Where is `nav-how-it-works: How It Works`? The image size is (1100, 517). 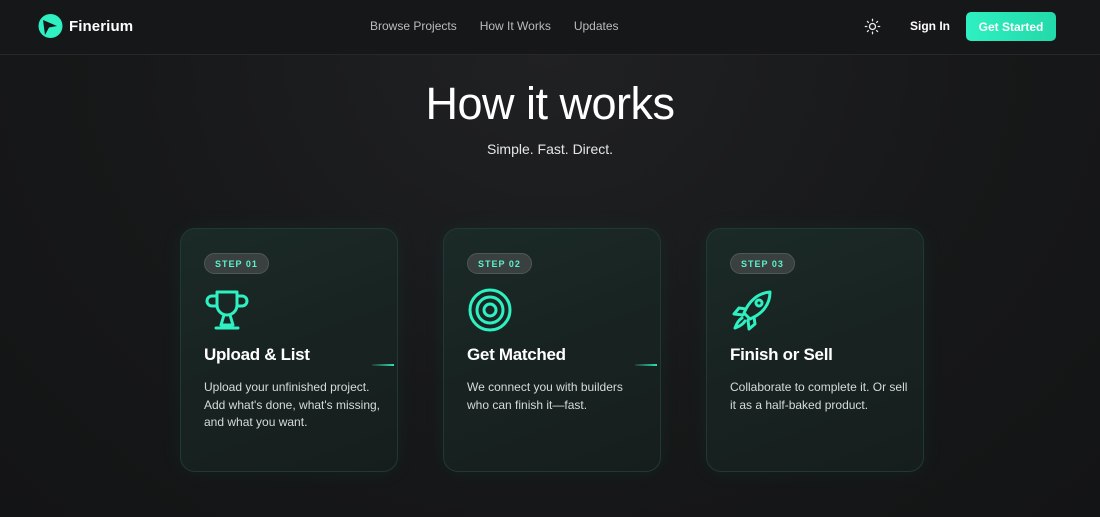
nav-how-it-works: How It Works is located at coordinates (515, 26).